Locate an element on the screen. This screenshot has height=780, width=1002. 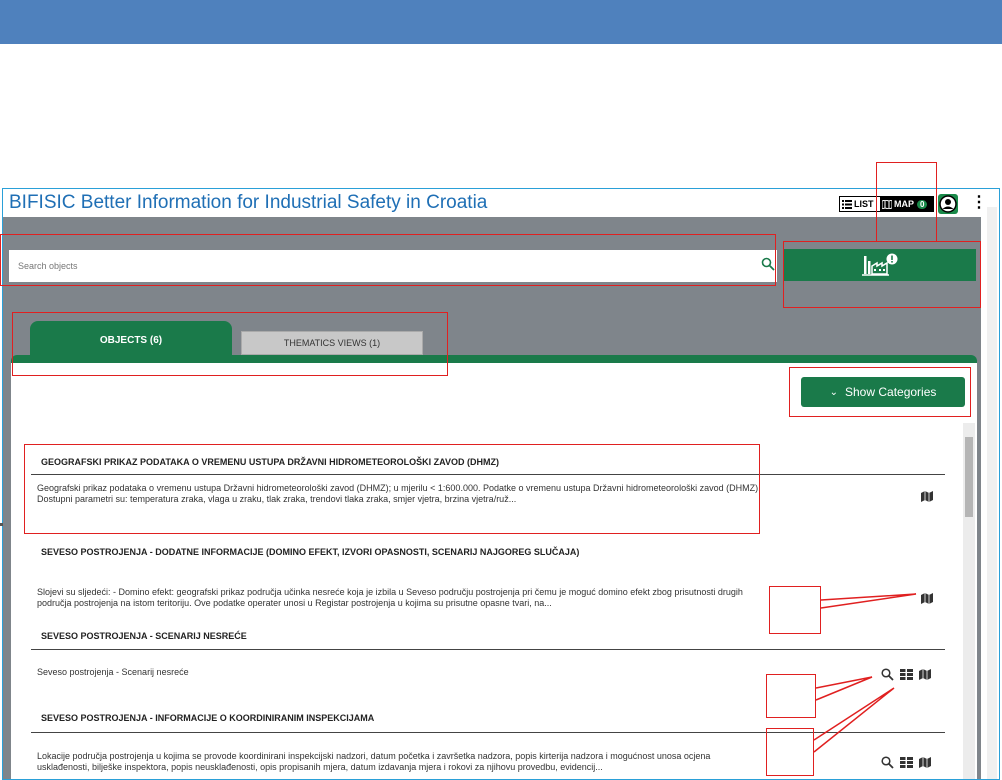
list-icon is located at coordinates (847, 204).